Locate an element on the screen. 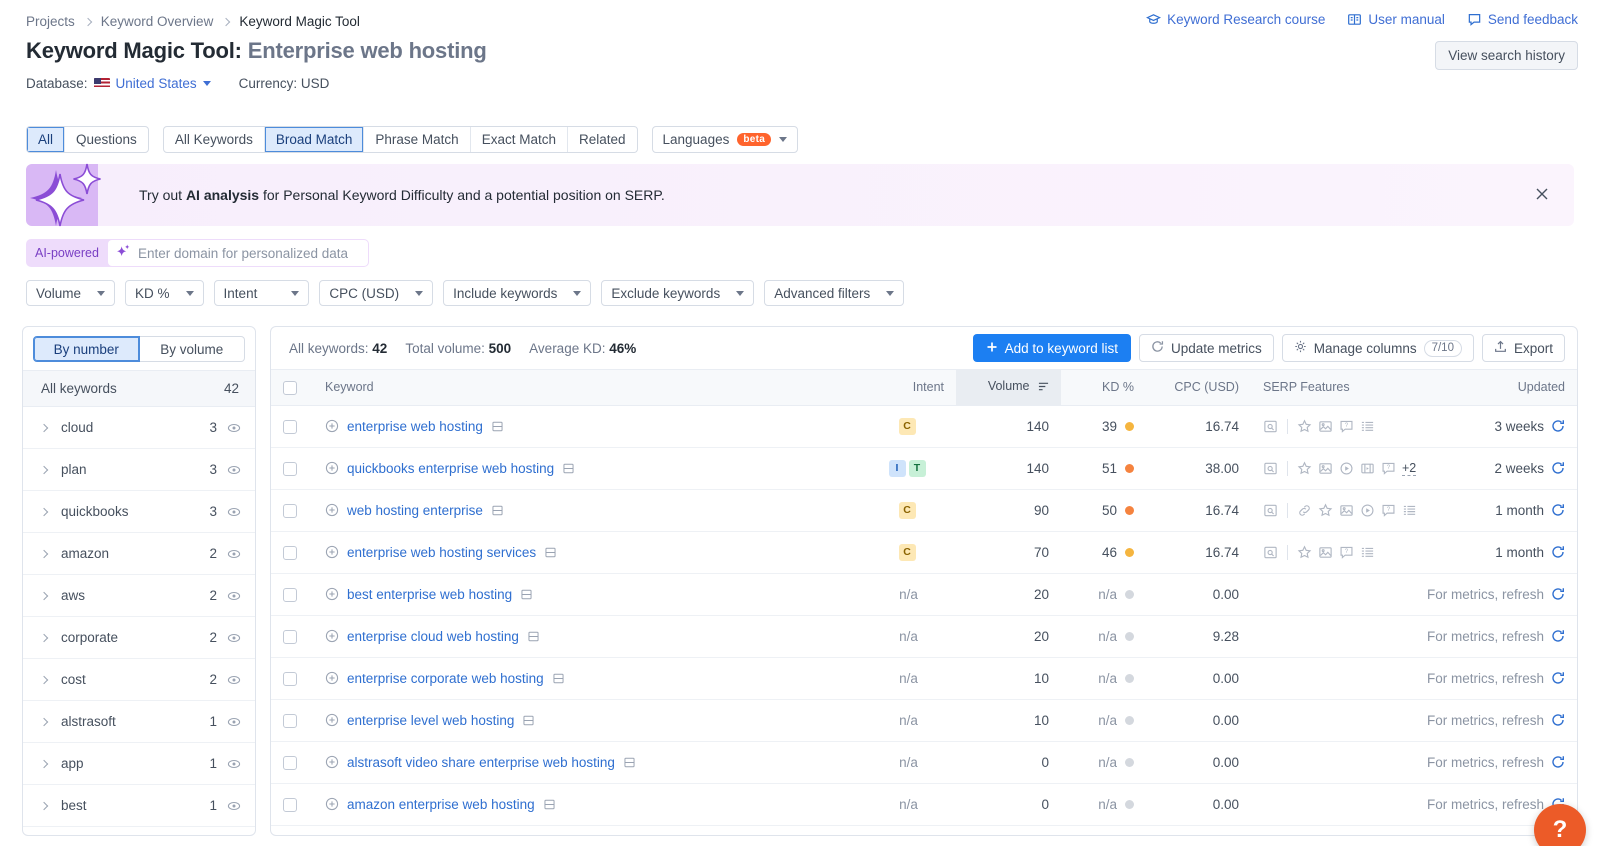 This screenshot has width=1600, height=846. sidebar-item-cost: cost 2 is located at coordinates (139, 680).